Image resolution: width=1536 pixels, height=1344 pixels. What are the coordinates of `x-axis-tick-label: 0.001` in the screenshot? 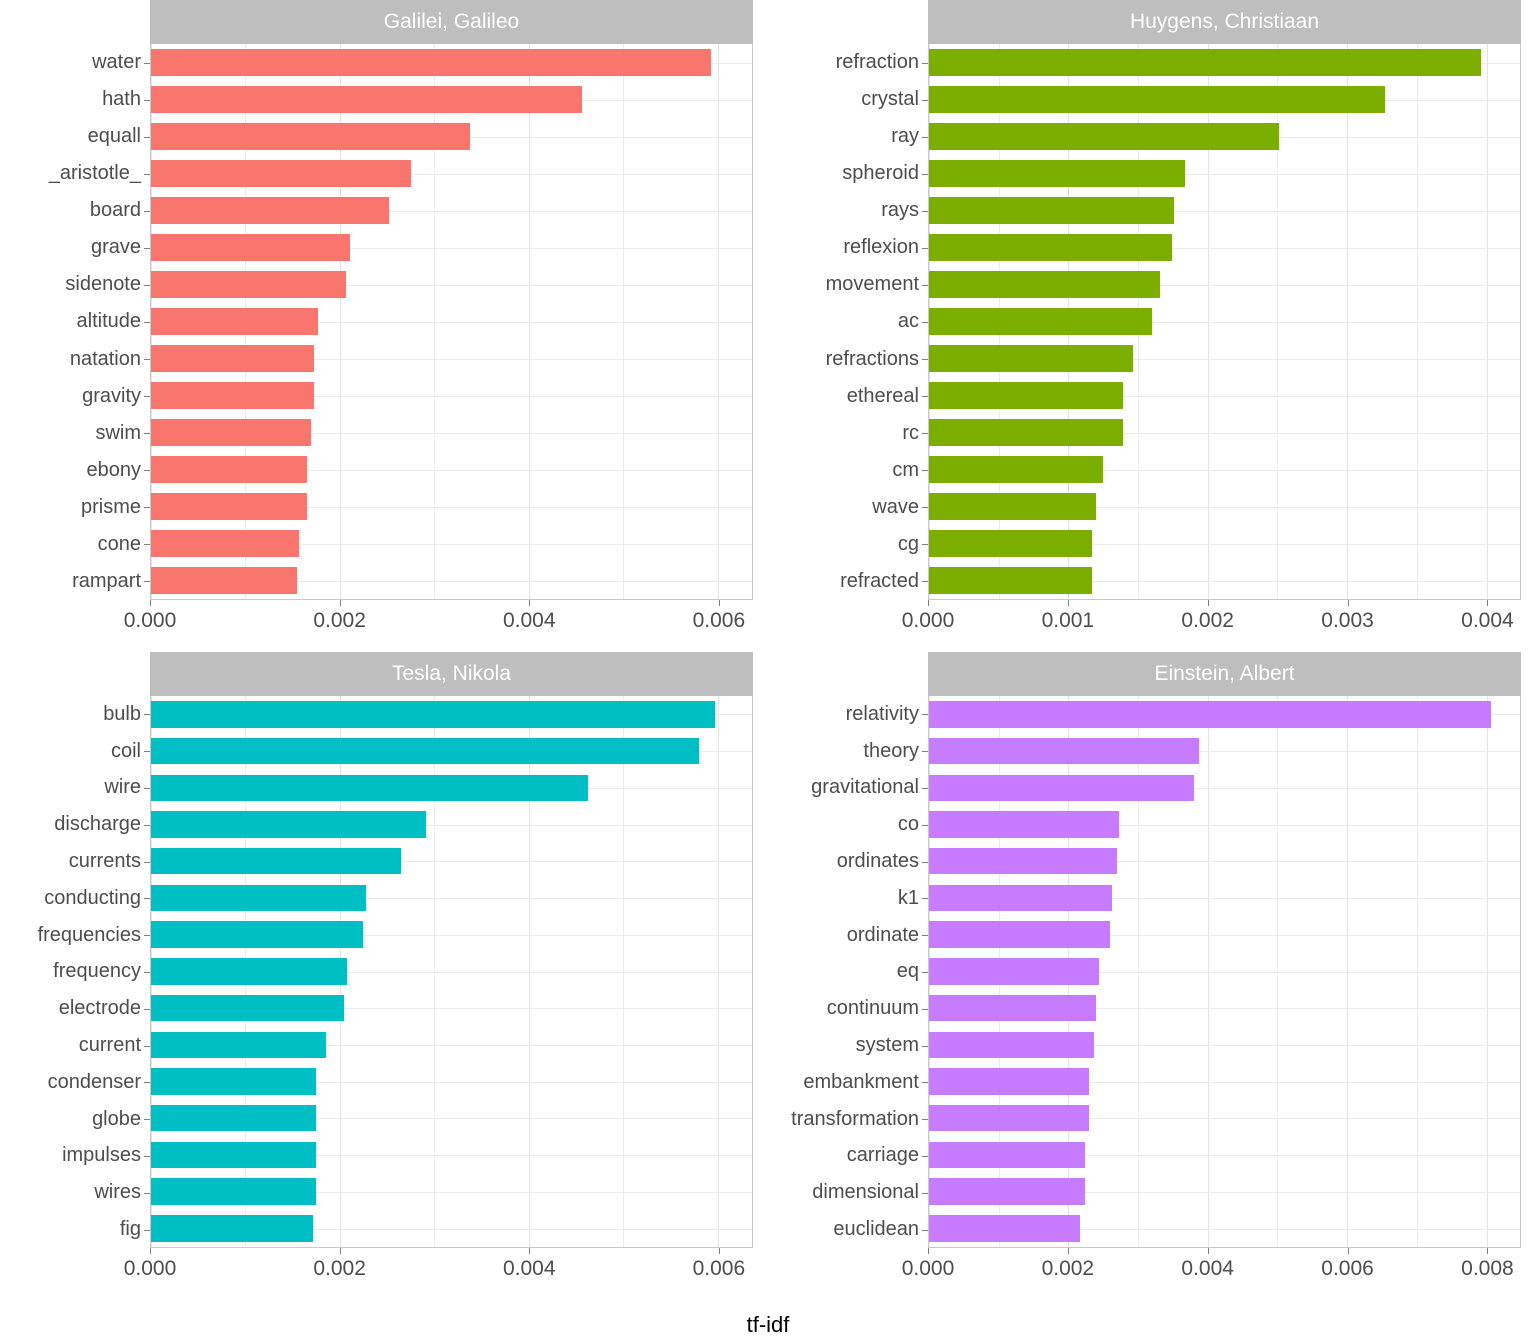 It's located at (1068, 620).